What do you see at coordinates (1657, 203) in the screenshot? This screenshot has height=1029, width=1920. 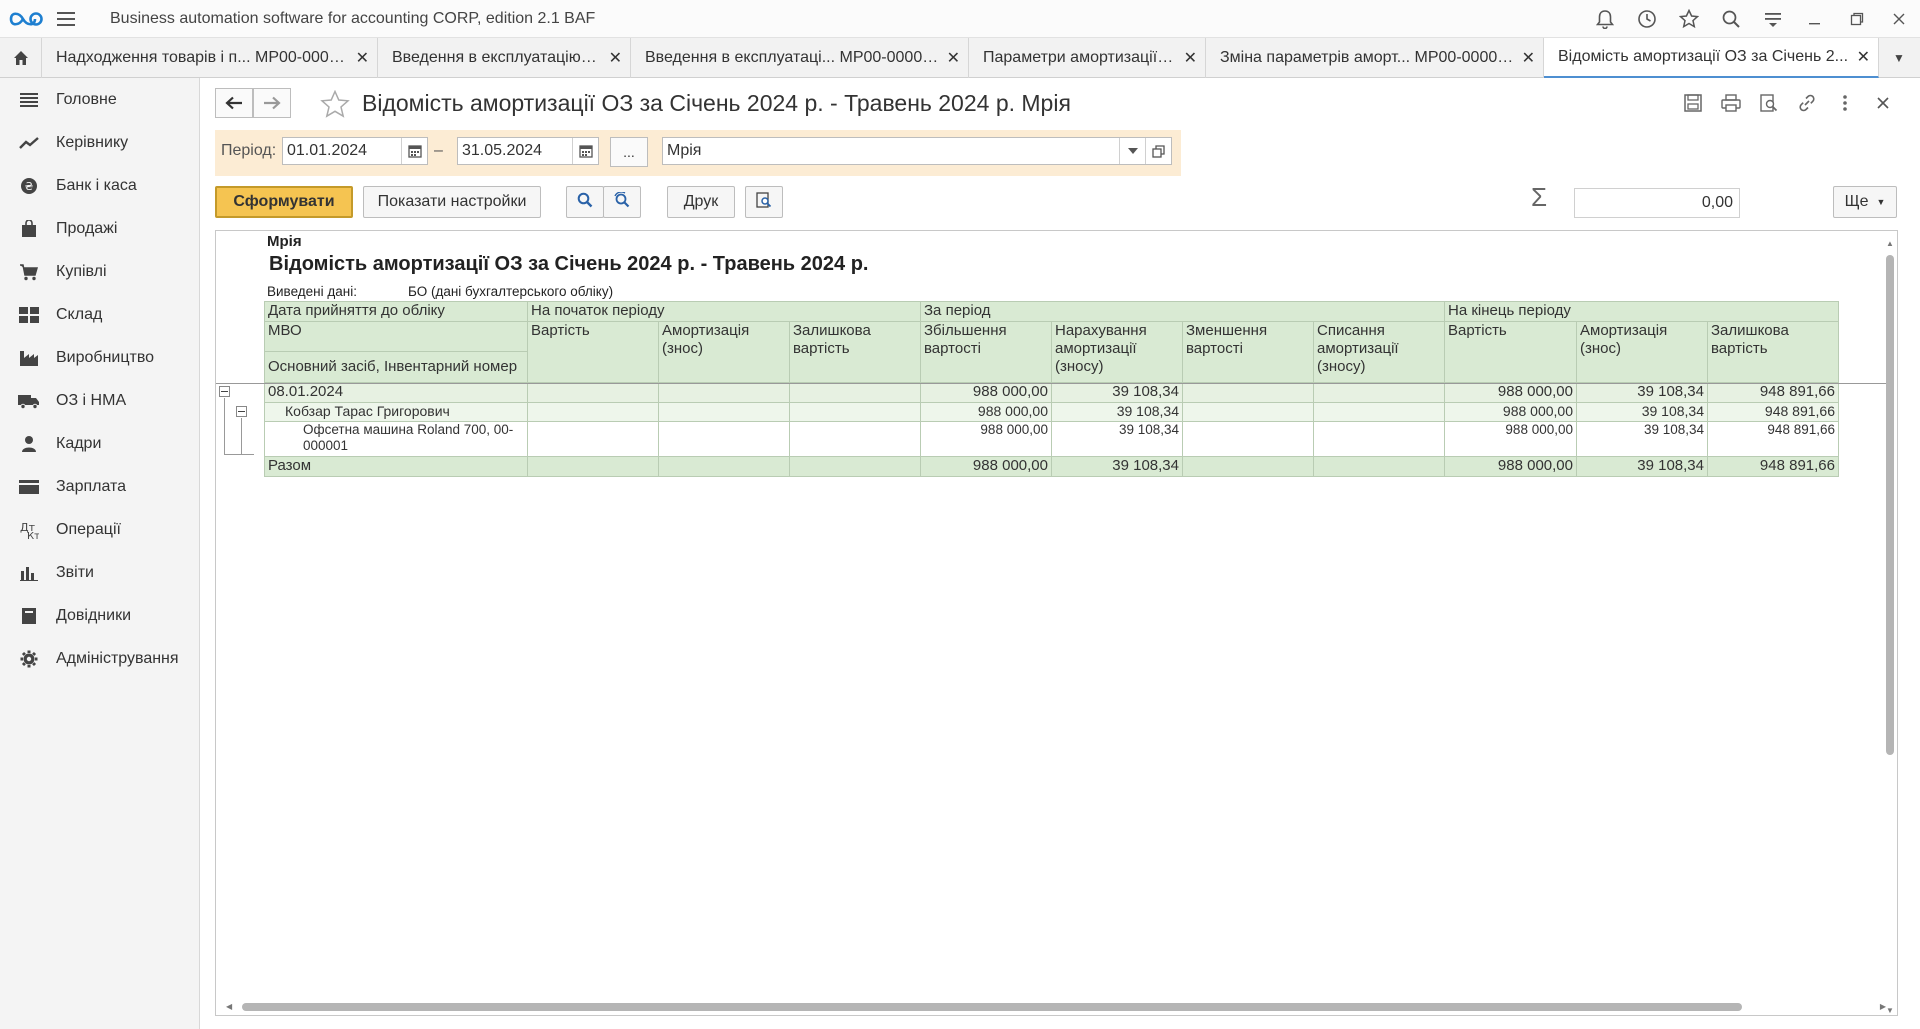 I see `sum-field: 0,00` at bounding box center [1657, 203].